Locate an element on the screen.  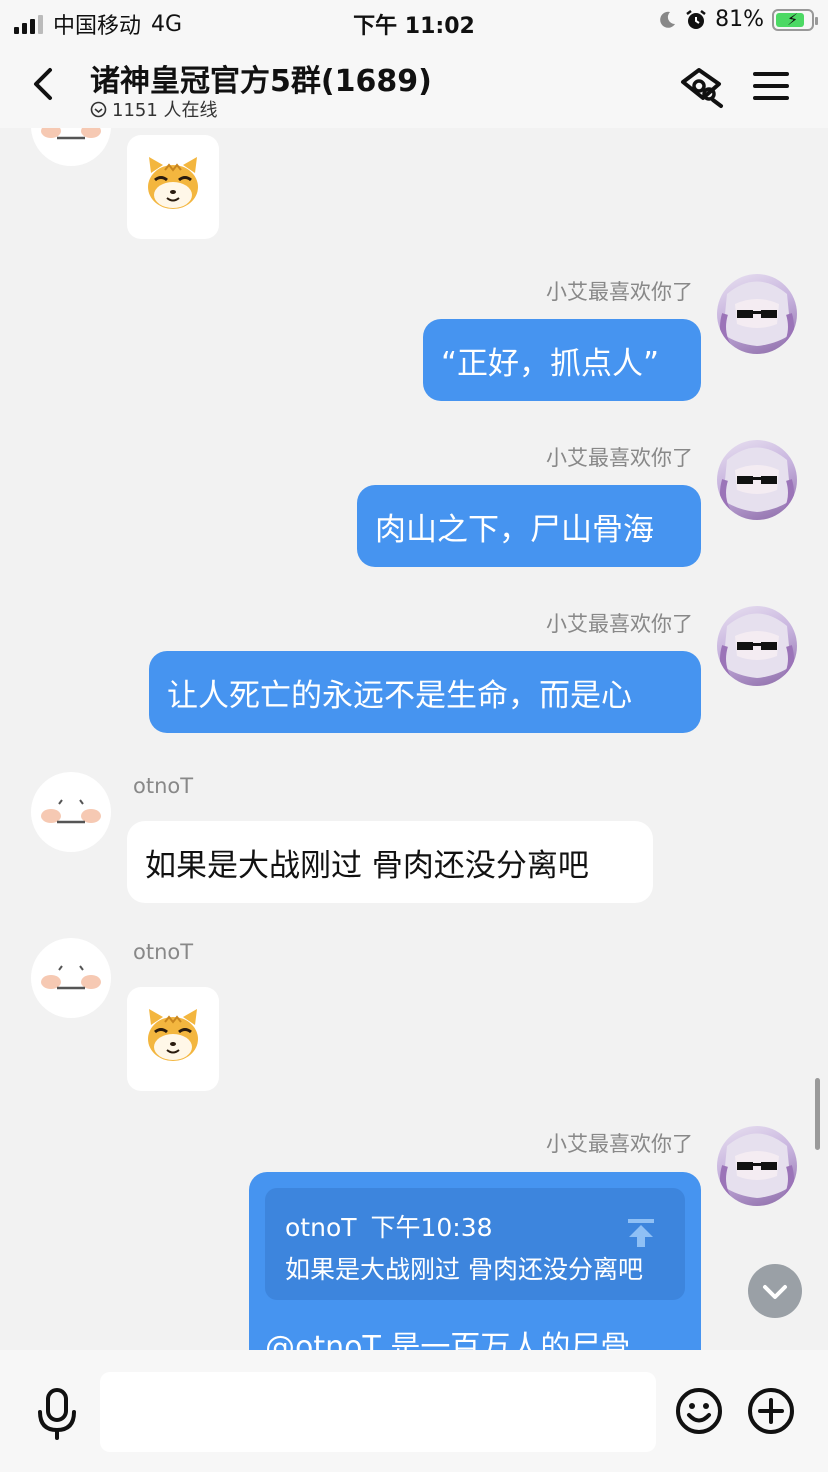
group-title: 诸神皇冠官方5群(1689) is located at coordinates (261, 78).